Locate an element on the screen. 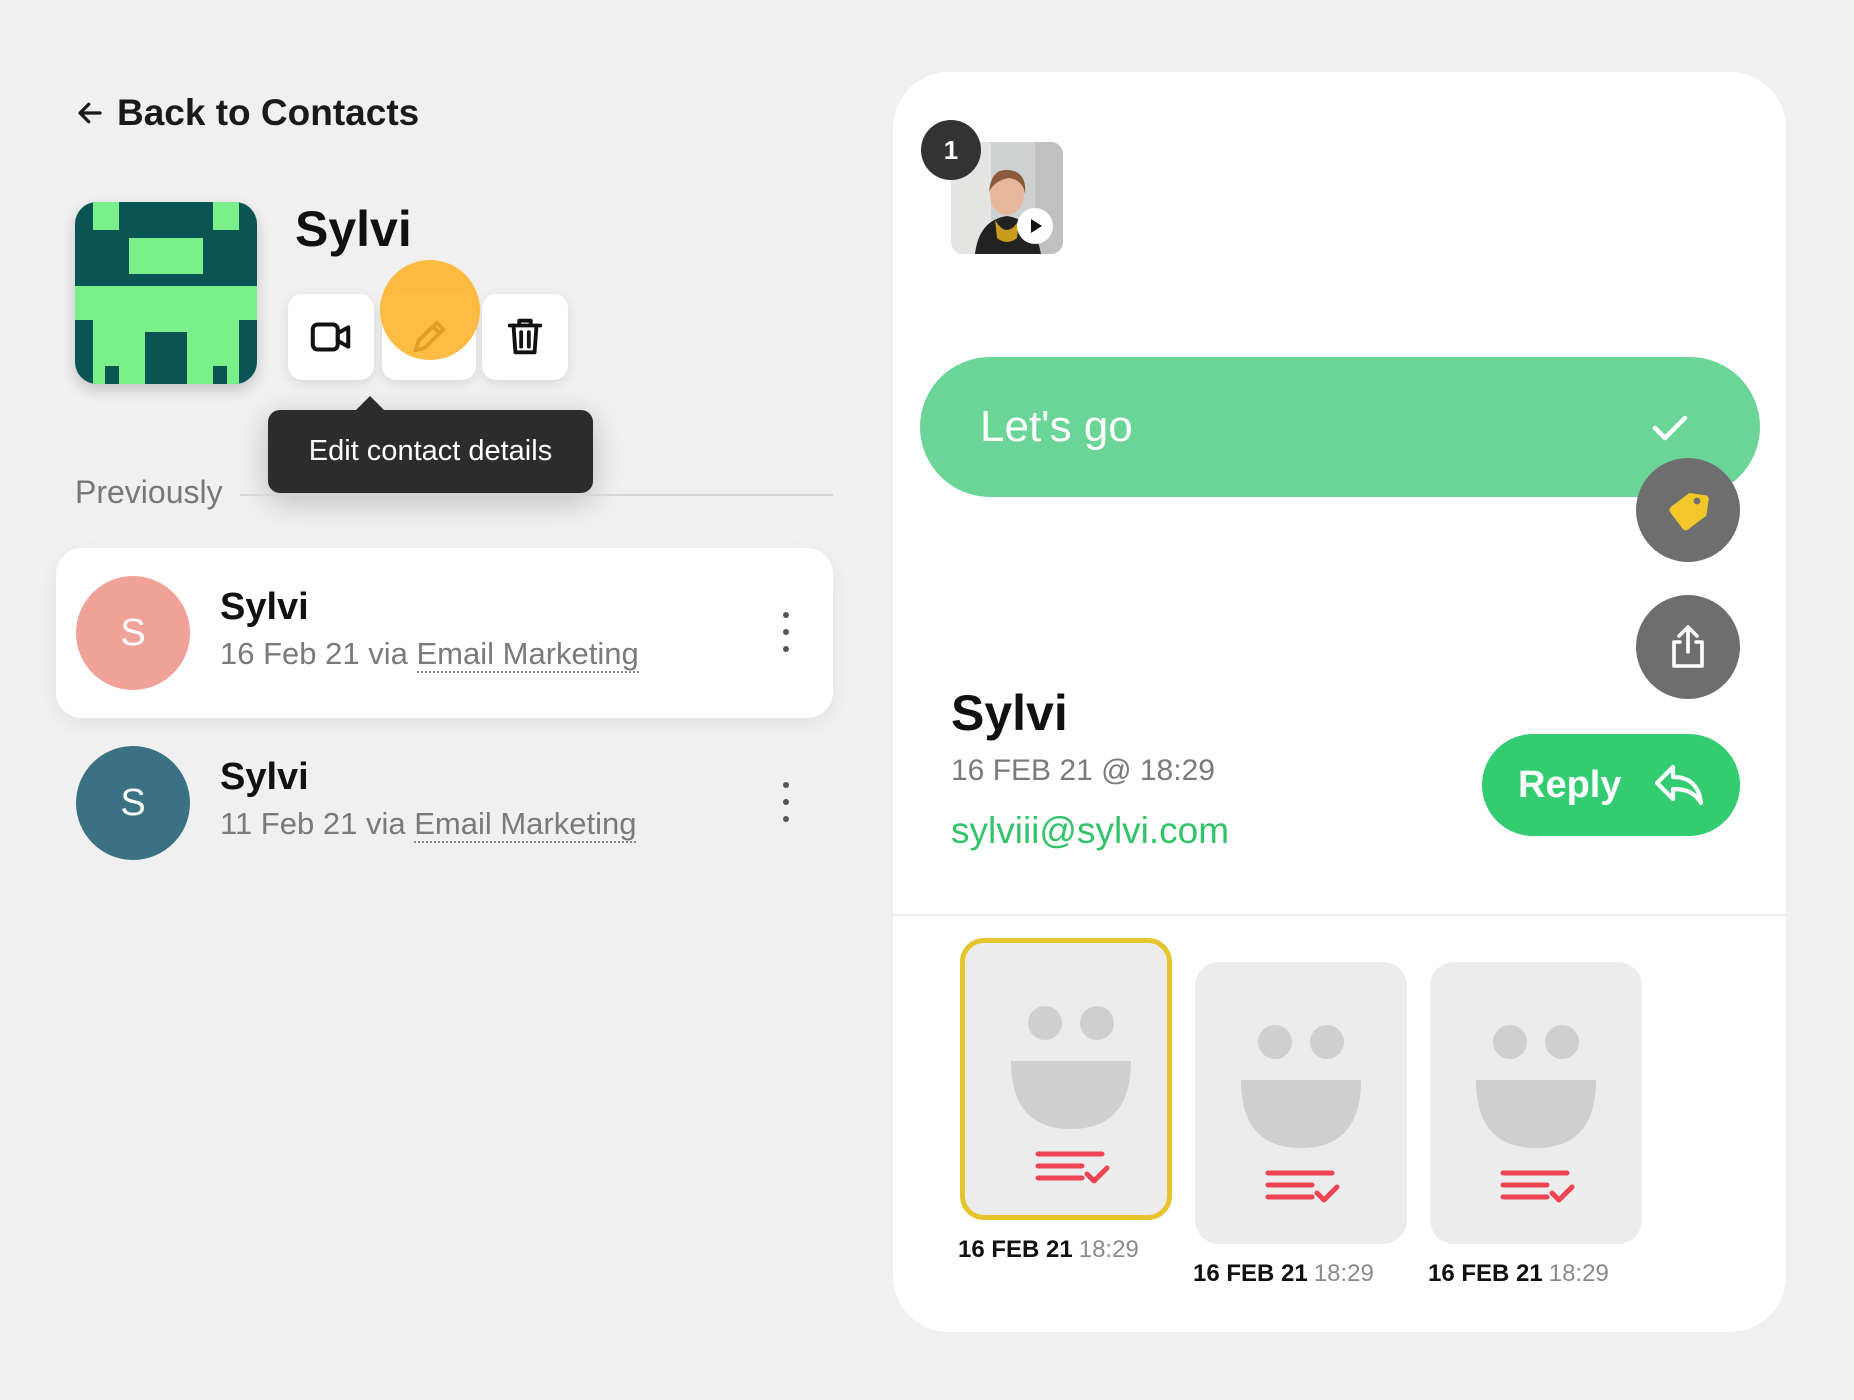 The image size is (1854, 1400). reply-button: Reply is located at coordinates (1611, 785).